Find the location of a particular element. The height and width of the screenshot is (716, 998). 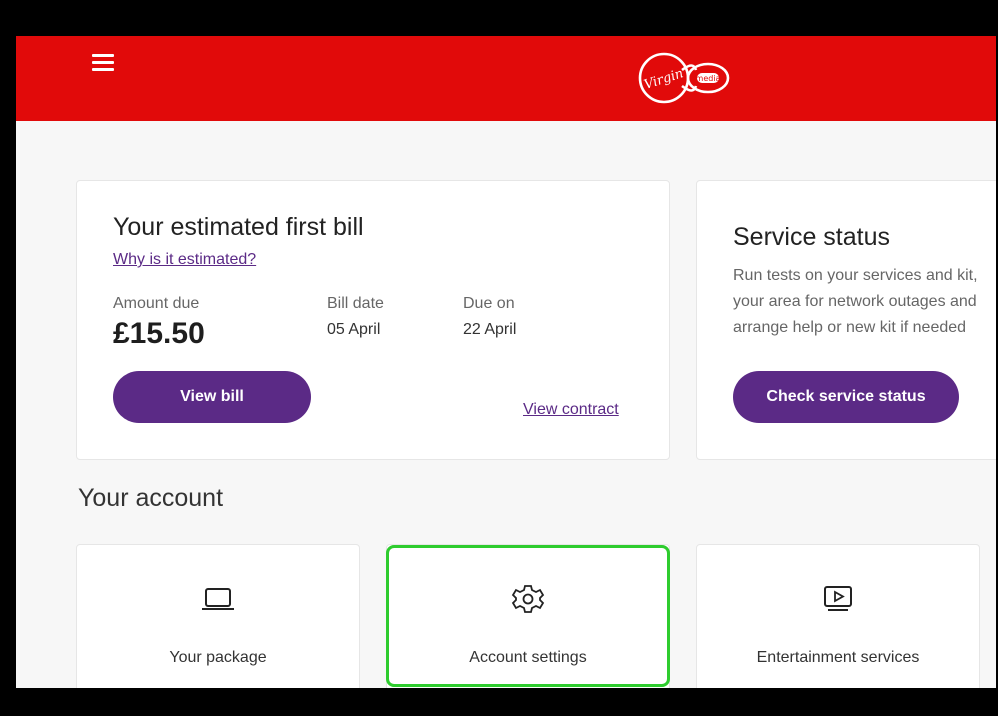

hamburger-menu-icon is located at coordinates (103, 63).